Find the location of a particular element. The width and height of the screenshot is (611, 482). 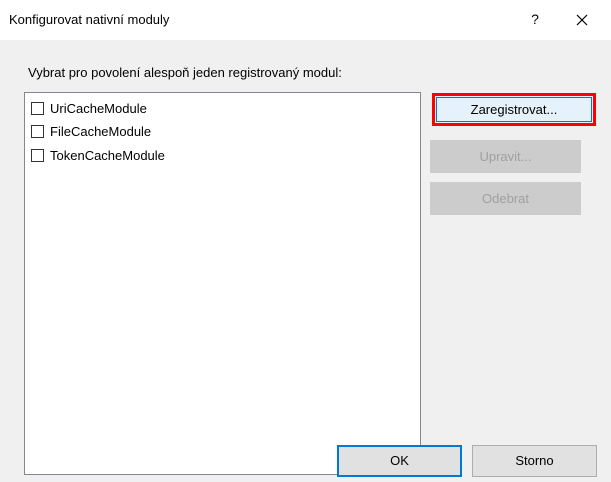

module-label: TokenCacheModule is located at coordinates (107, 155).